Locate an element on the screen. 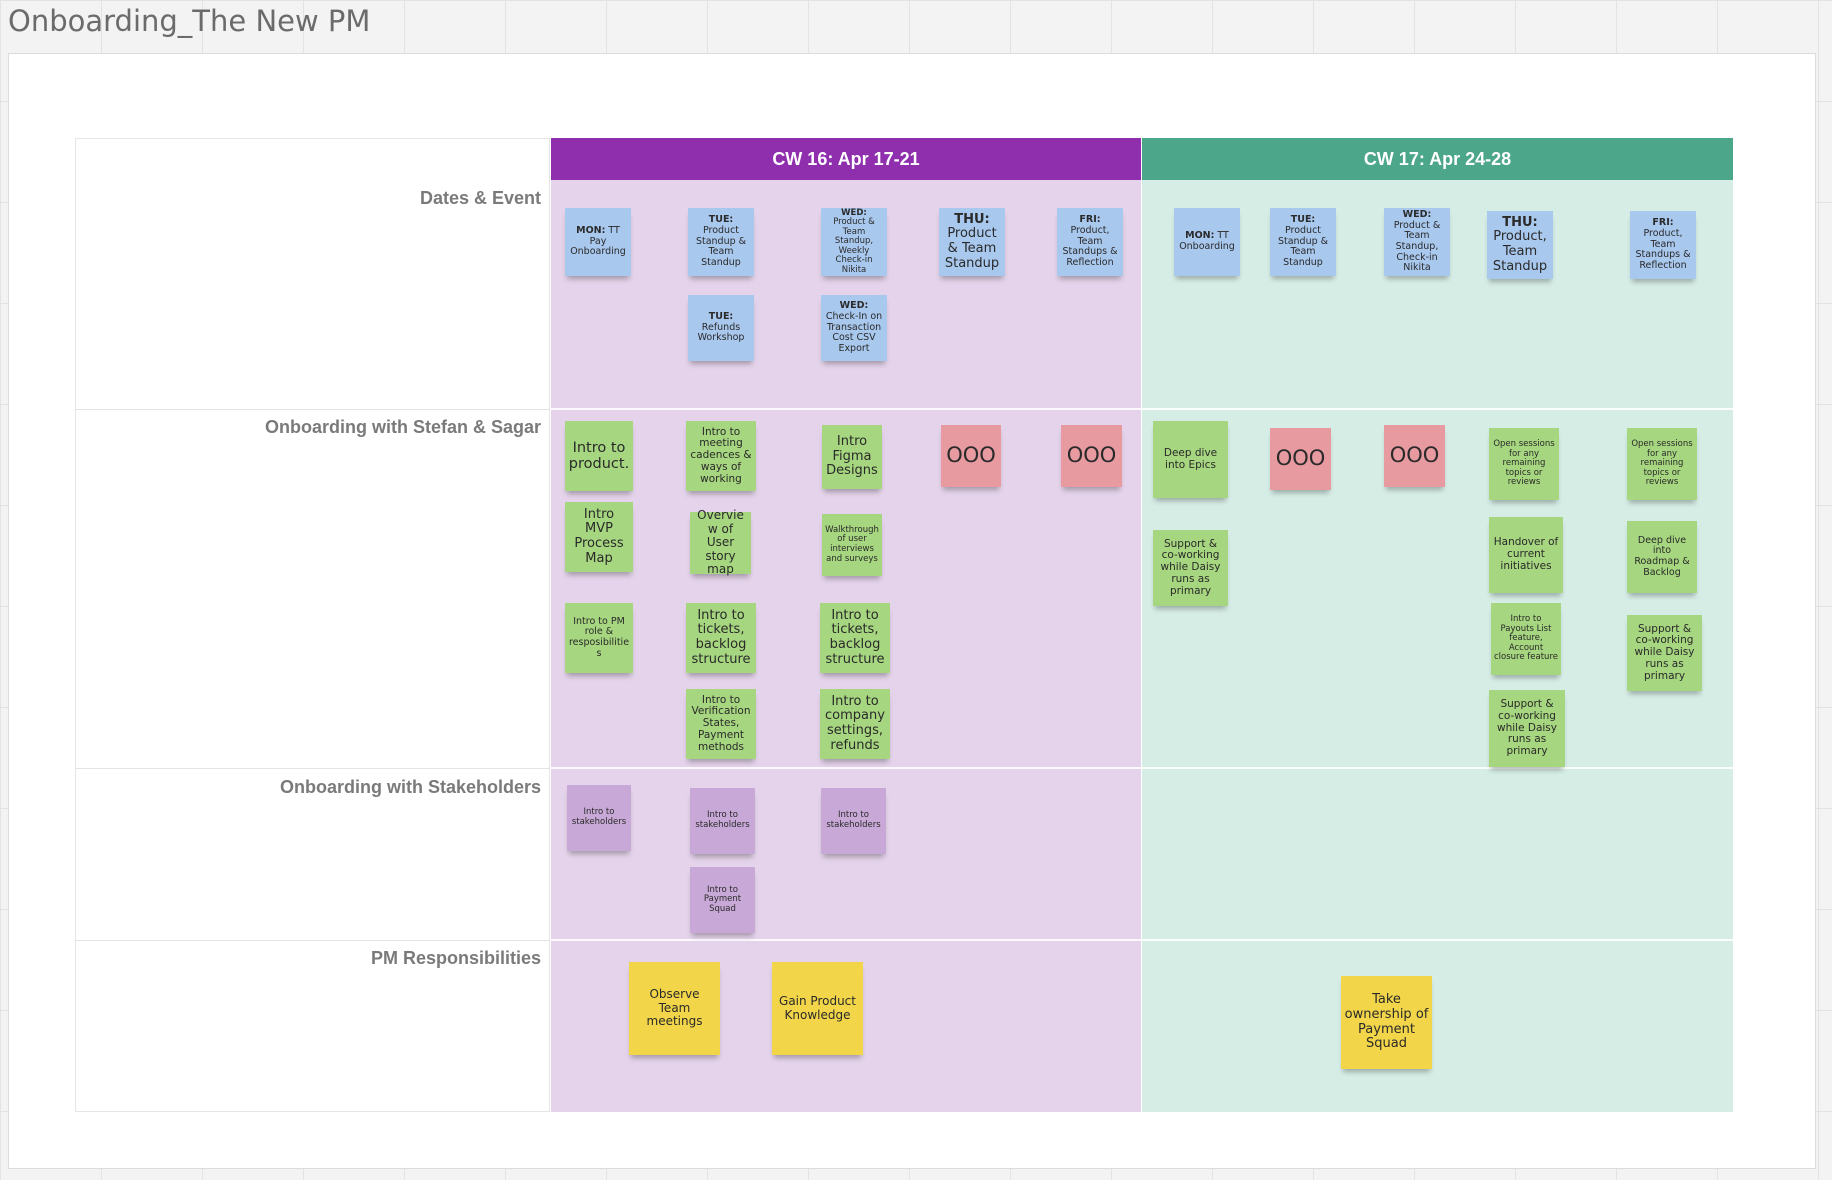 The image size is (1832, 1180). sticky-note: Intro to product. is located at coordinates (599, 456).